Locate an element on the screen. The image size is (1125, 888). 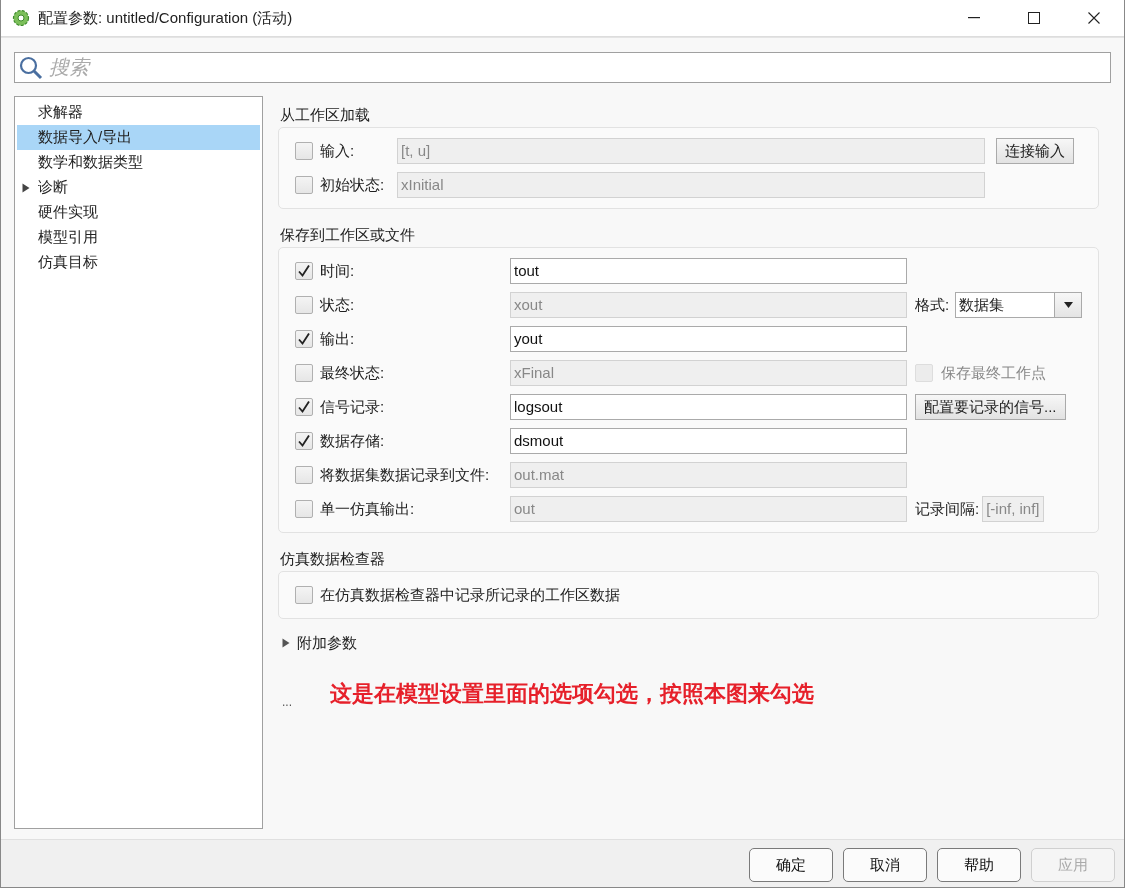
section-title: 从工作区加载 is located at coordinates (325, 114).